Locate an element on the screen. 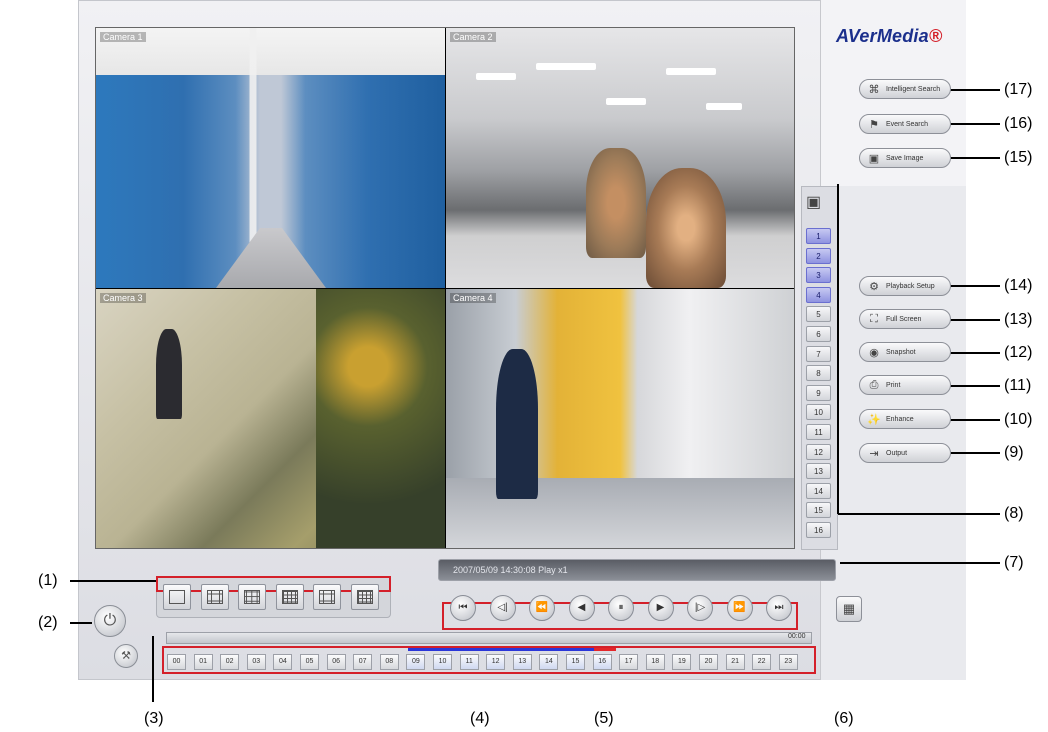 Image resolution: width=1048 pixels, height=732 pixels. step-back-icon: ◁| is located at coordinates (502, 607).